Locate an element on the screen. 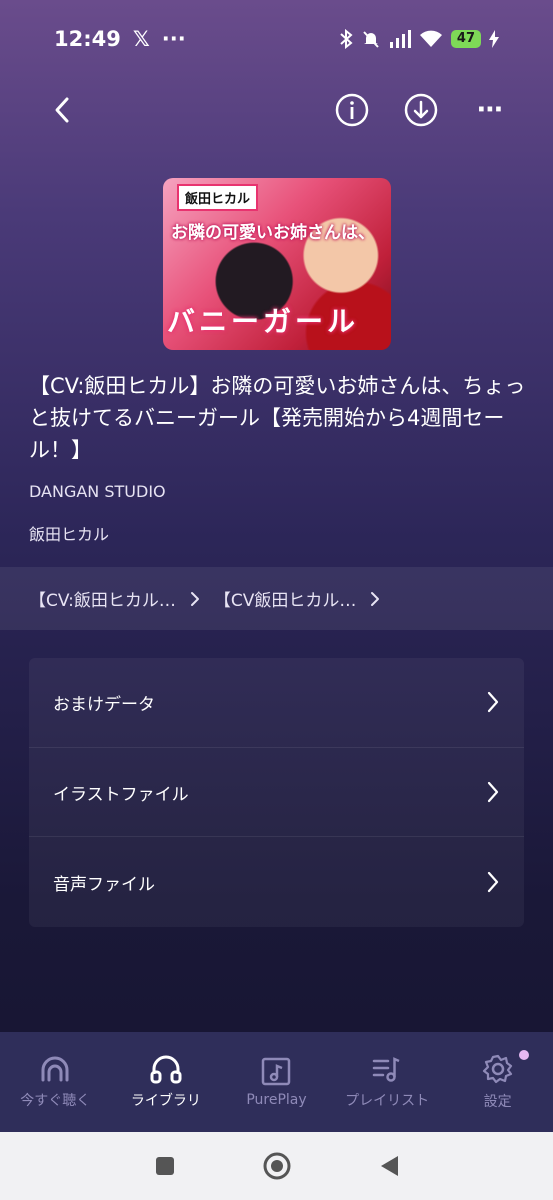  info-button is located at coordinates (352, 110).